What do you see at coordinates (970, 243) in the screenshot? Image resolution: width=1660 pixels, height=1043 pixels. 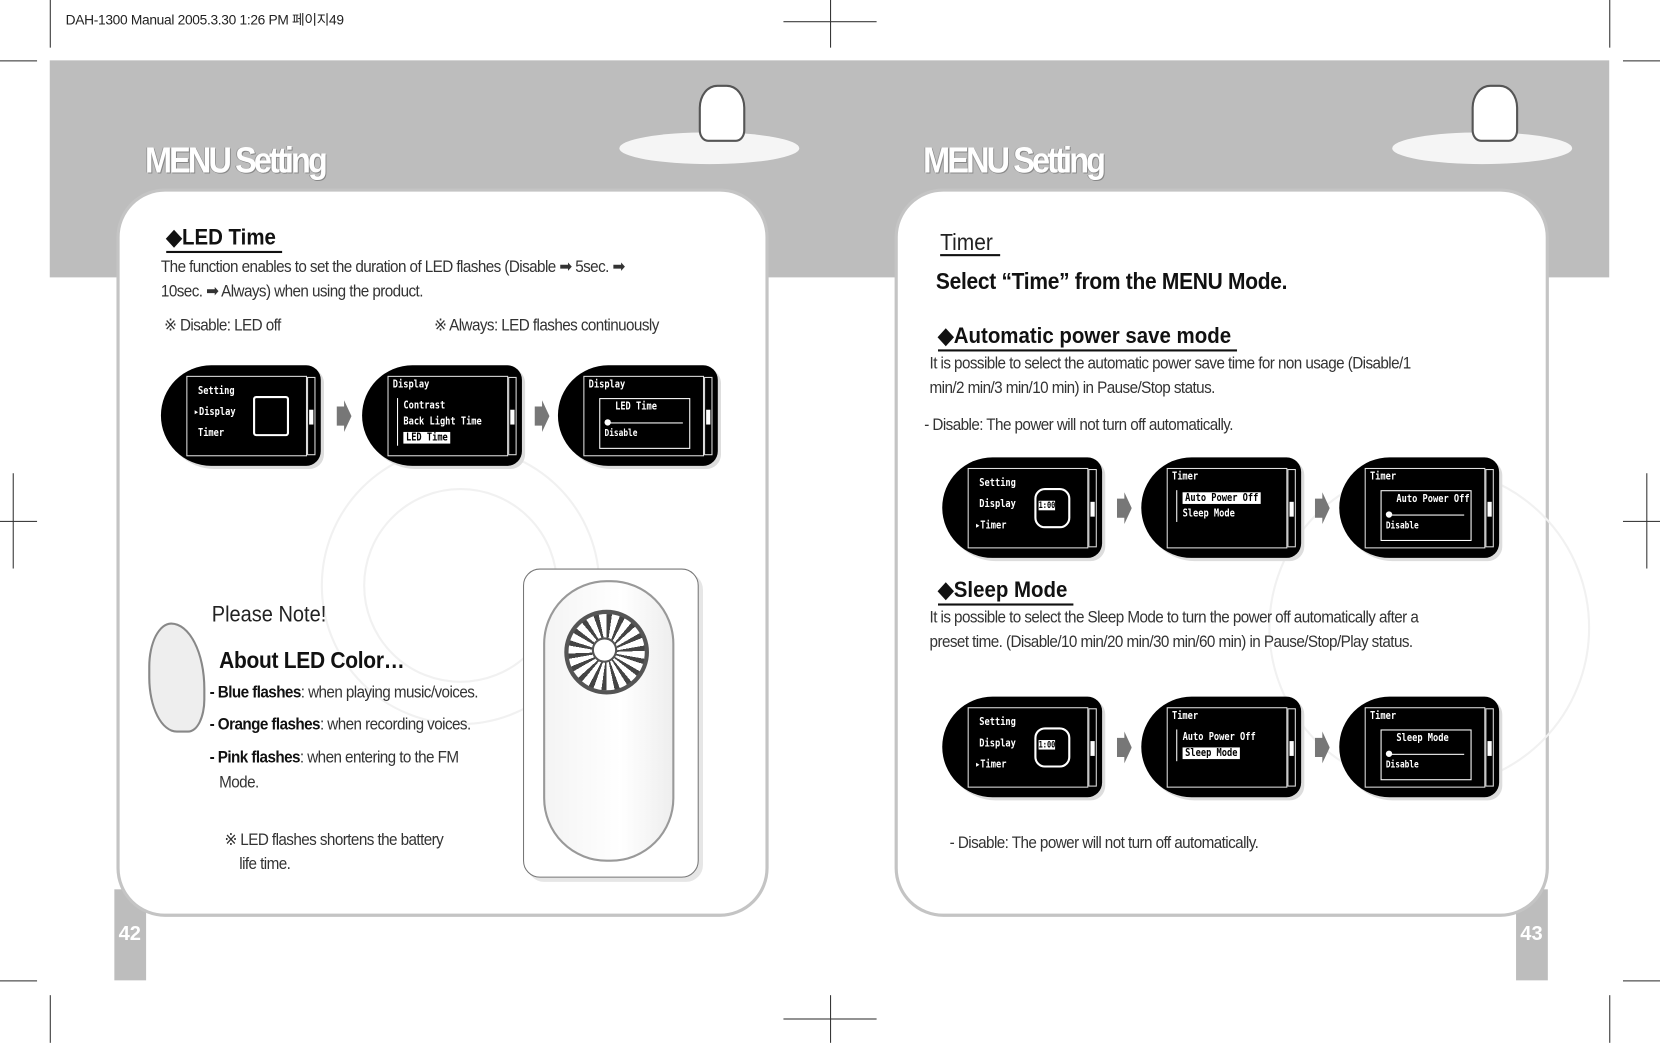 I see `section-title: Timer` at bounding box center [970, 243].